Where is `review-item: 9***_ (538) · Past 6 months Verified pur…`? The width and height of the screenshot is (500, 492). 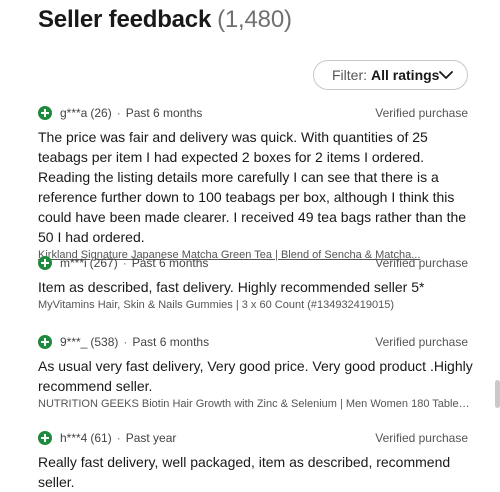 review-item: 9***_ (538) · Past 6 months Verified pur… is located at coordinates (258, 371).